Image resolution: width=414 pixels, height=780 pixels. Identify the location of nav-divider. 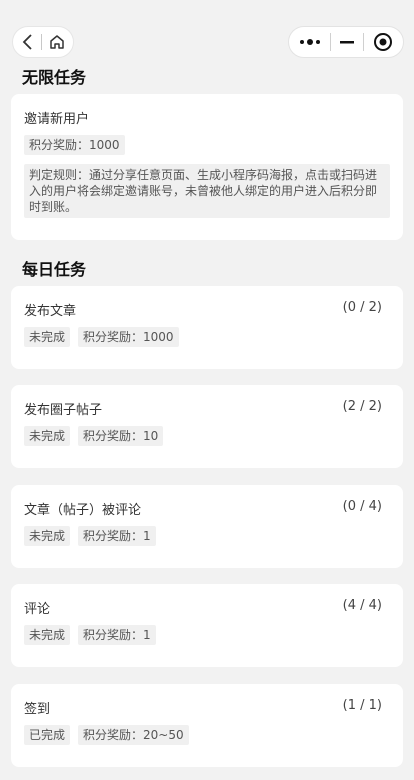
(41, 42).